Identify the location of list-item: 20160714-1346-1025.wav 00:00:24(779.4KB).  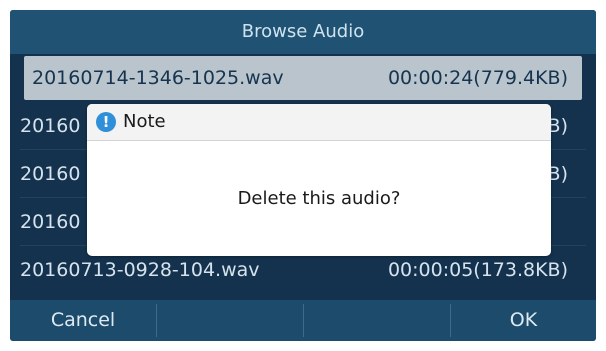
(303, 78).